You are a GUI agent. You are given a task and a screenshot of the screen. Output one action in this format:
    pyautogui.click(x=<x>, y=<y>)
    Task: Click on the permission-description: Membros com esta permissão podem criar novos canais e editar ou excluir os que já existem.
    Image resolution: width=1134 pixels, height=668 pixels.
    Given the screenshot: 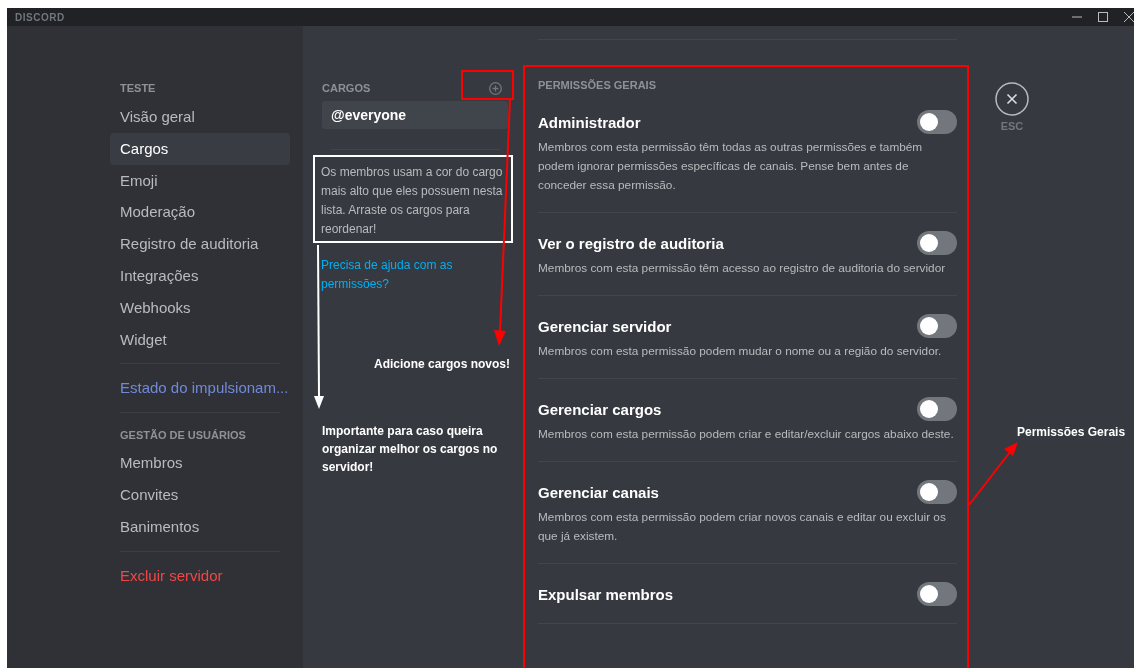 What is the action you would take?
    pyautogui.click(x=742, y=527)
    